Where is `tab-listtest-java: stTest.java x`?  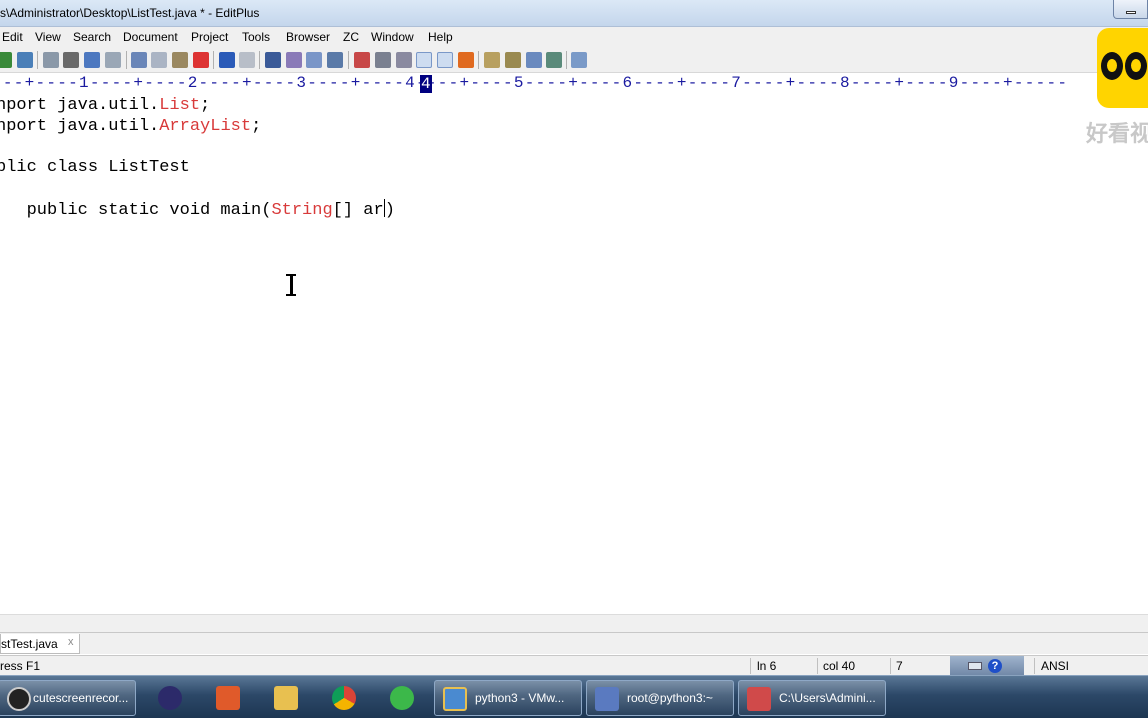 tab-listtest-java: stTest.java x is located at coordinates (40, 644).